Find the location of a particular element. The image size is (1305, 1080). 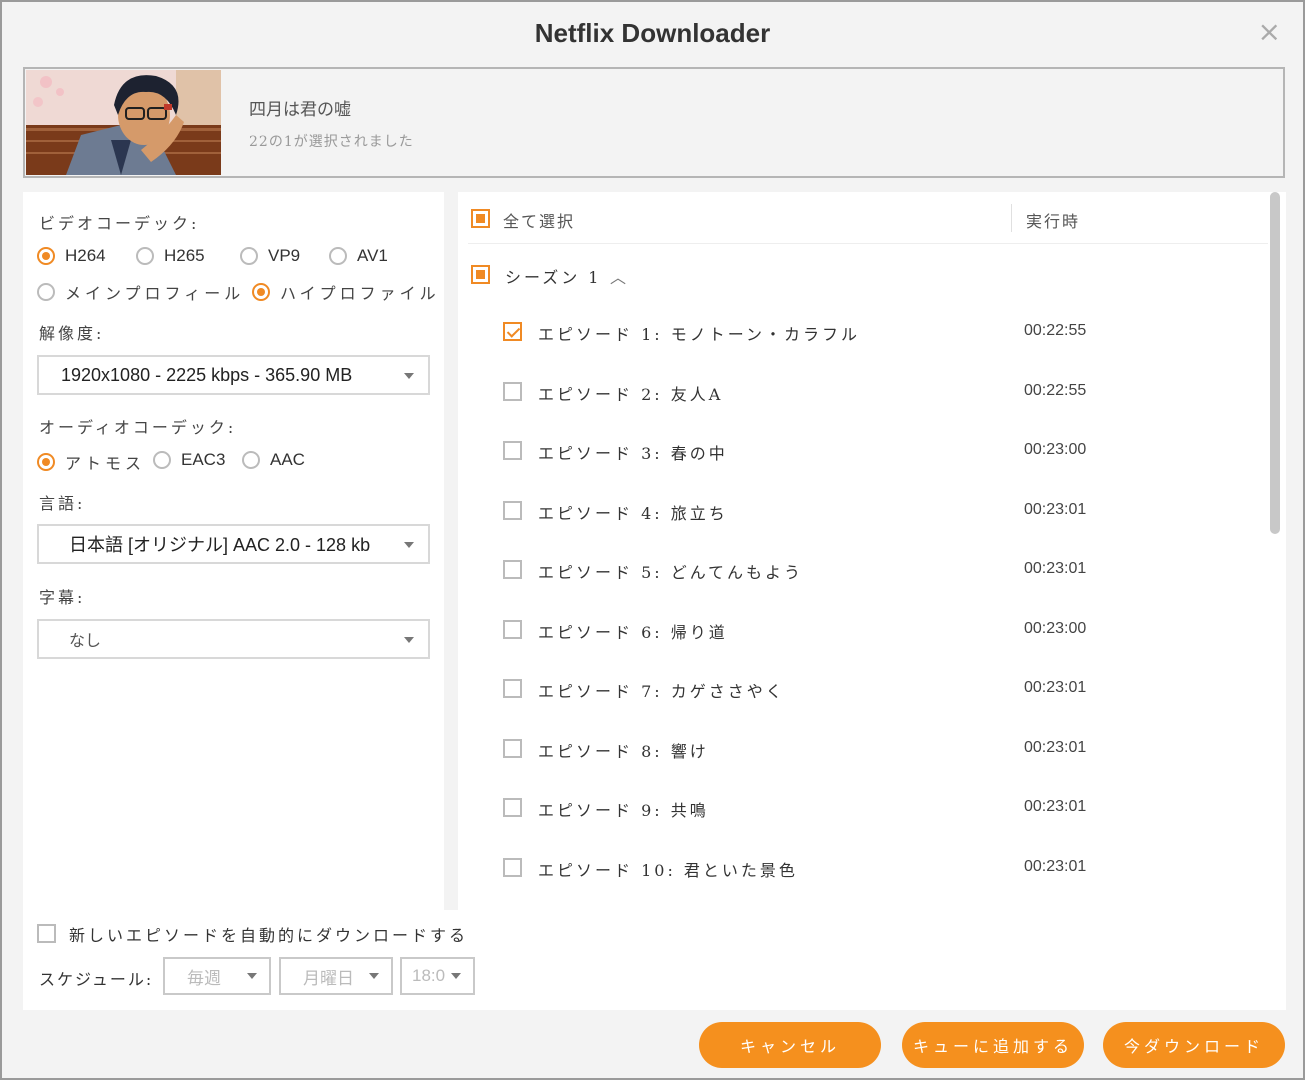

subtitle-label: 字幕: is located at coordinates (62, 597).